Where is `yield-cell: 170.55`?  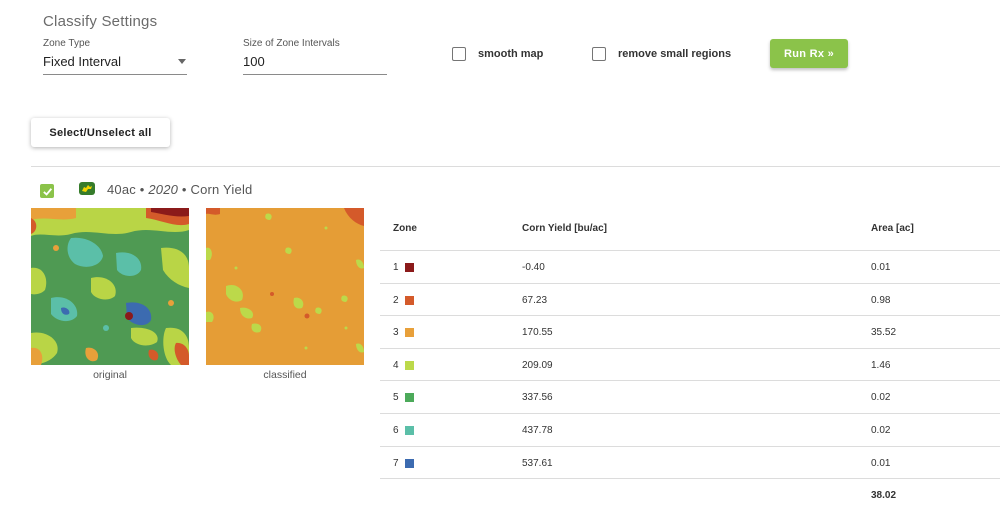 yield-cell: 170.55 is located at coordinates (537, 333).